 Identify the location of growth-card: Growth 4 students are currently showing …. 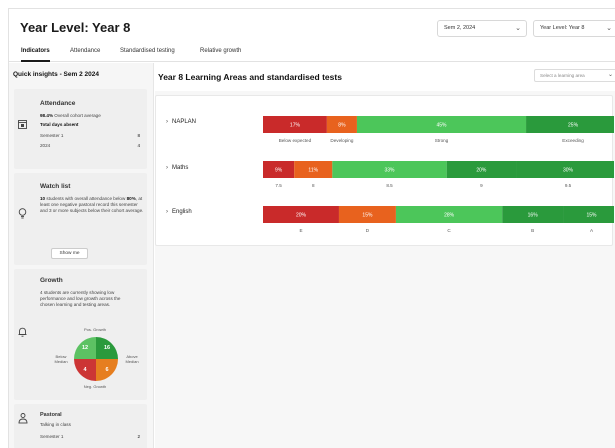
(80, 334).